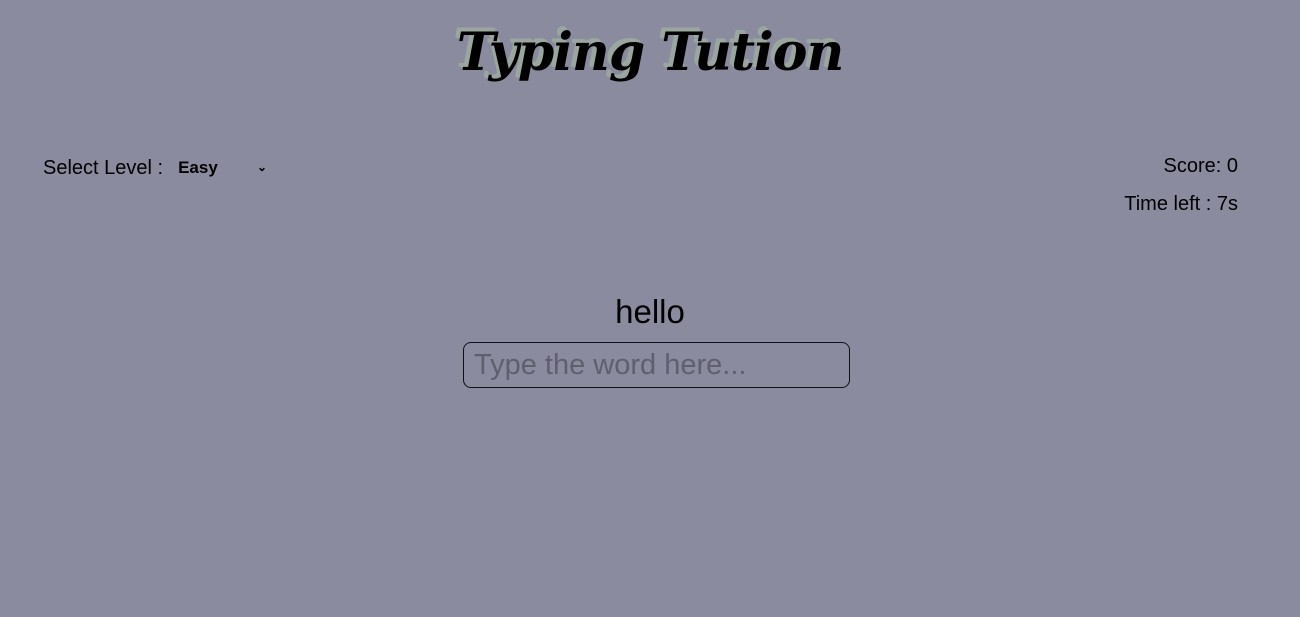  What do you see at coordinates (656, 365) in the screenshot?
I see `word-input` at bounding box center [656, 365].